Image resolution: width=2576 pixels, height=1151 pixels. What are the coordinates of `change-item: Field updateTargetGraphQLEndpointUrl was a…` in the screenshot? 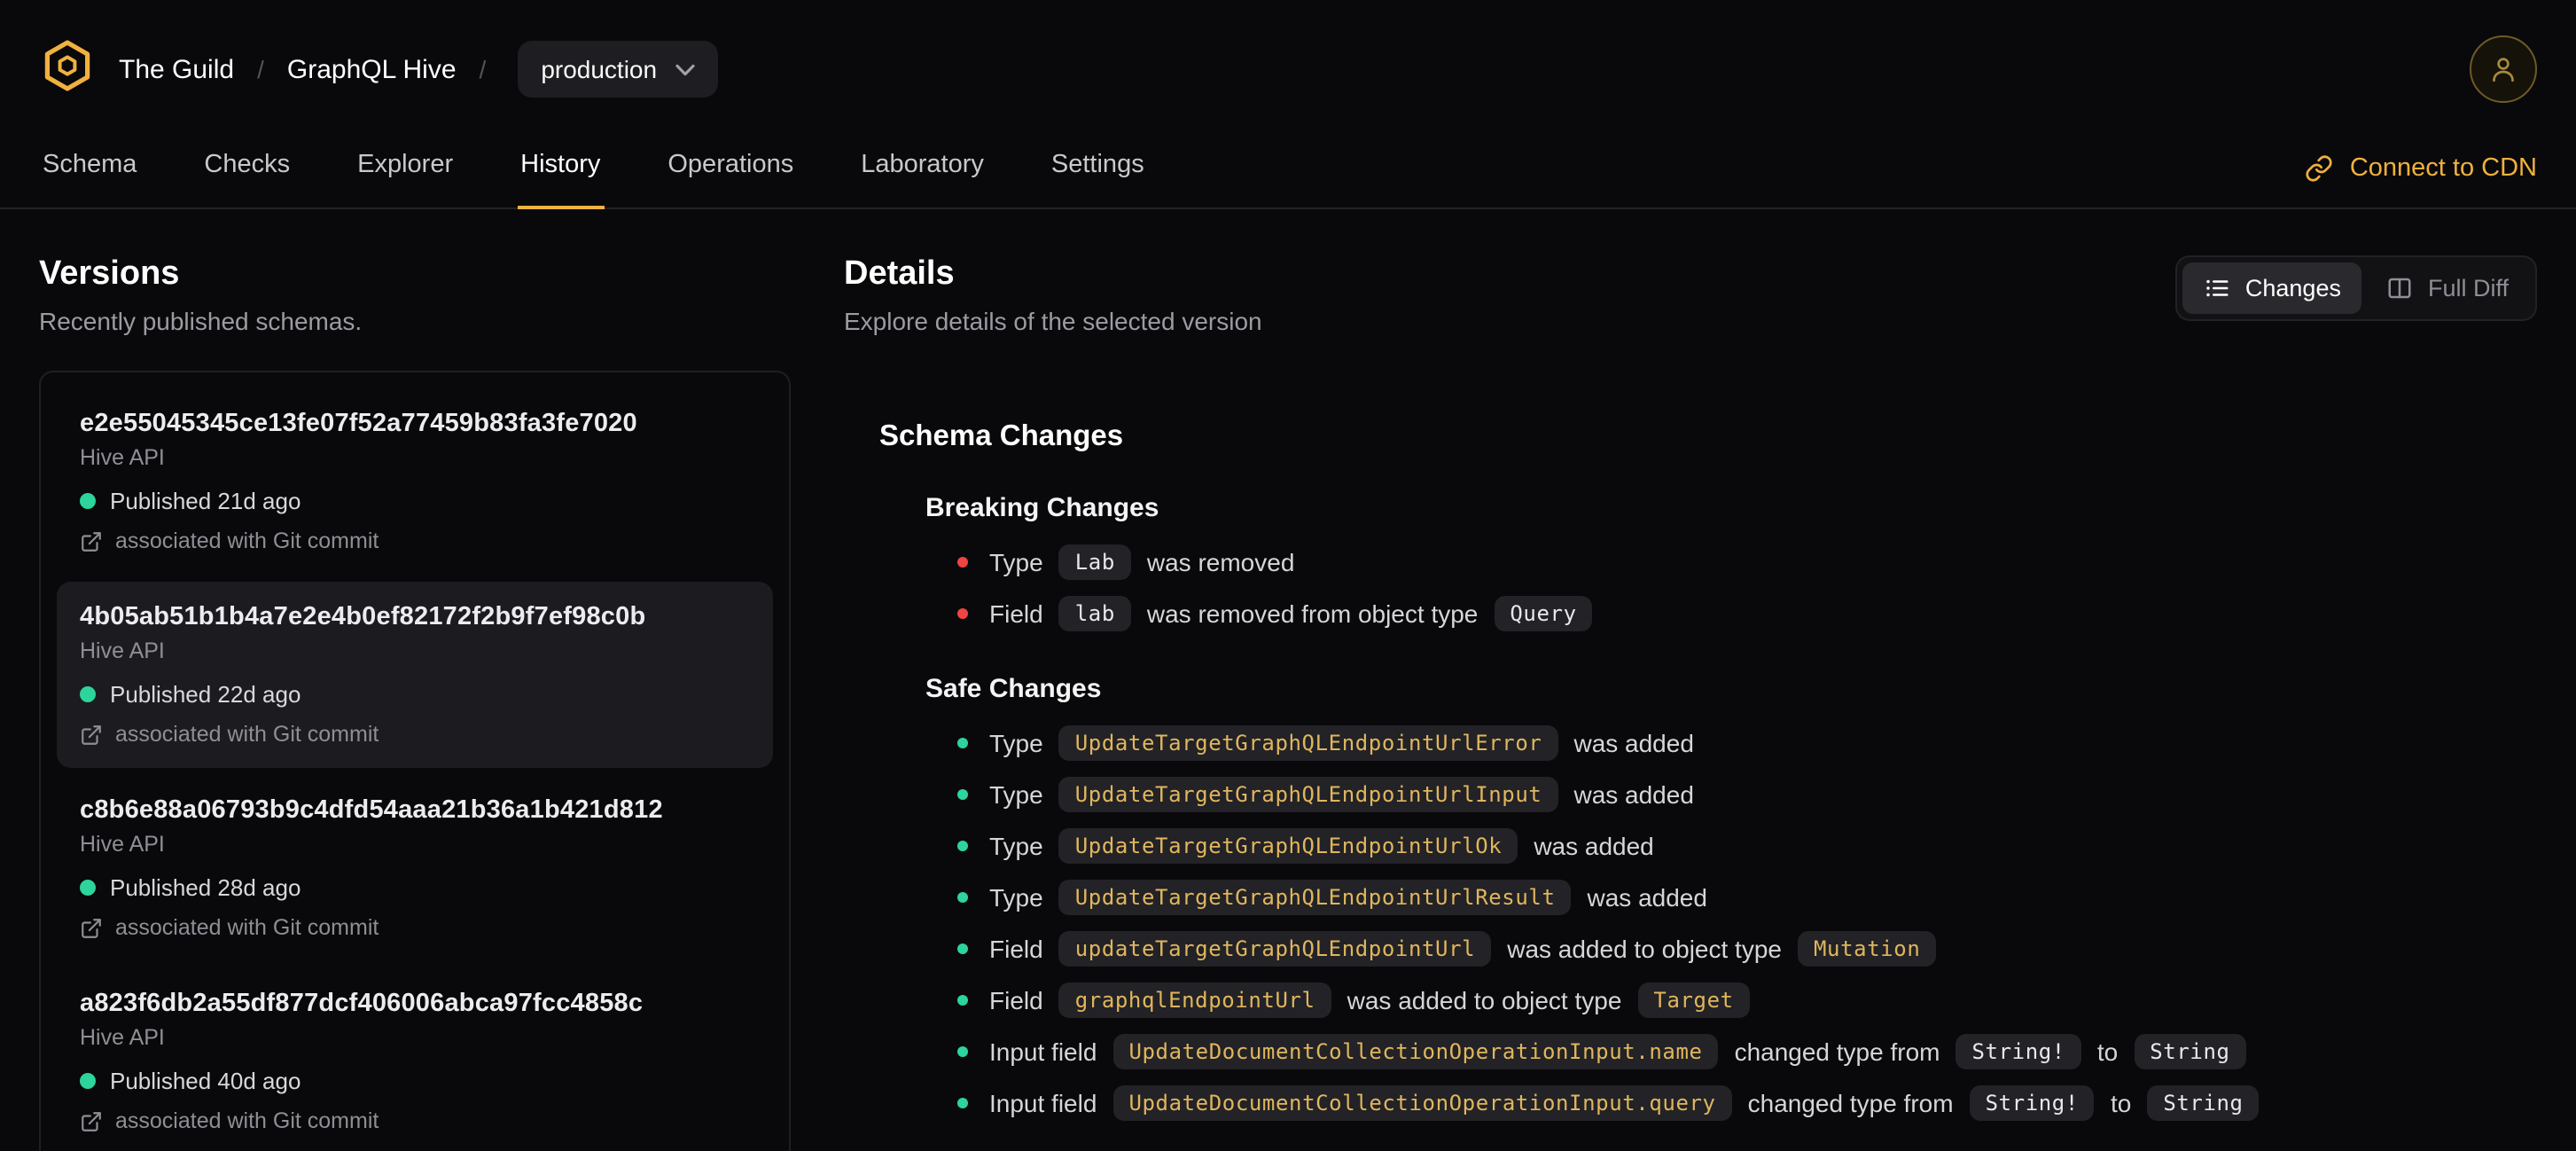 It's located at (1747, 949).